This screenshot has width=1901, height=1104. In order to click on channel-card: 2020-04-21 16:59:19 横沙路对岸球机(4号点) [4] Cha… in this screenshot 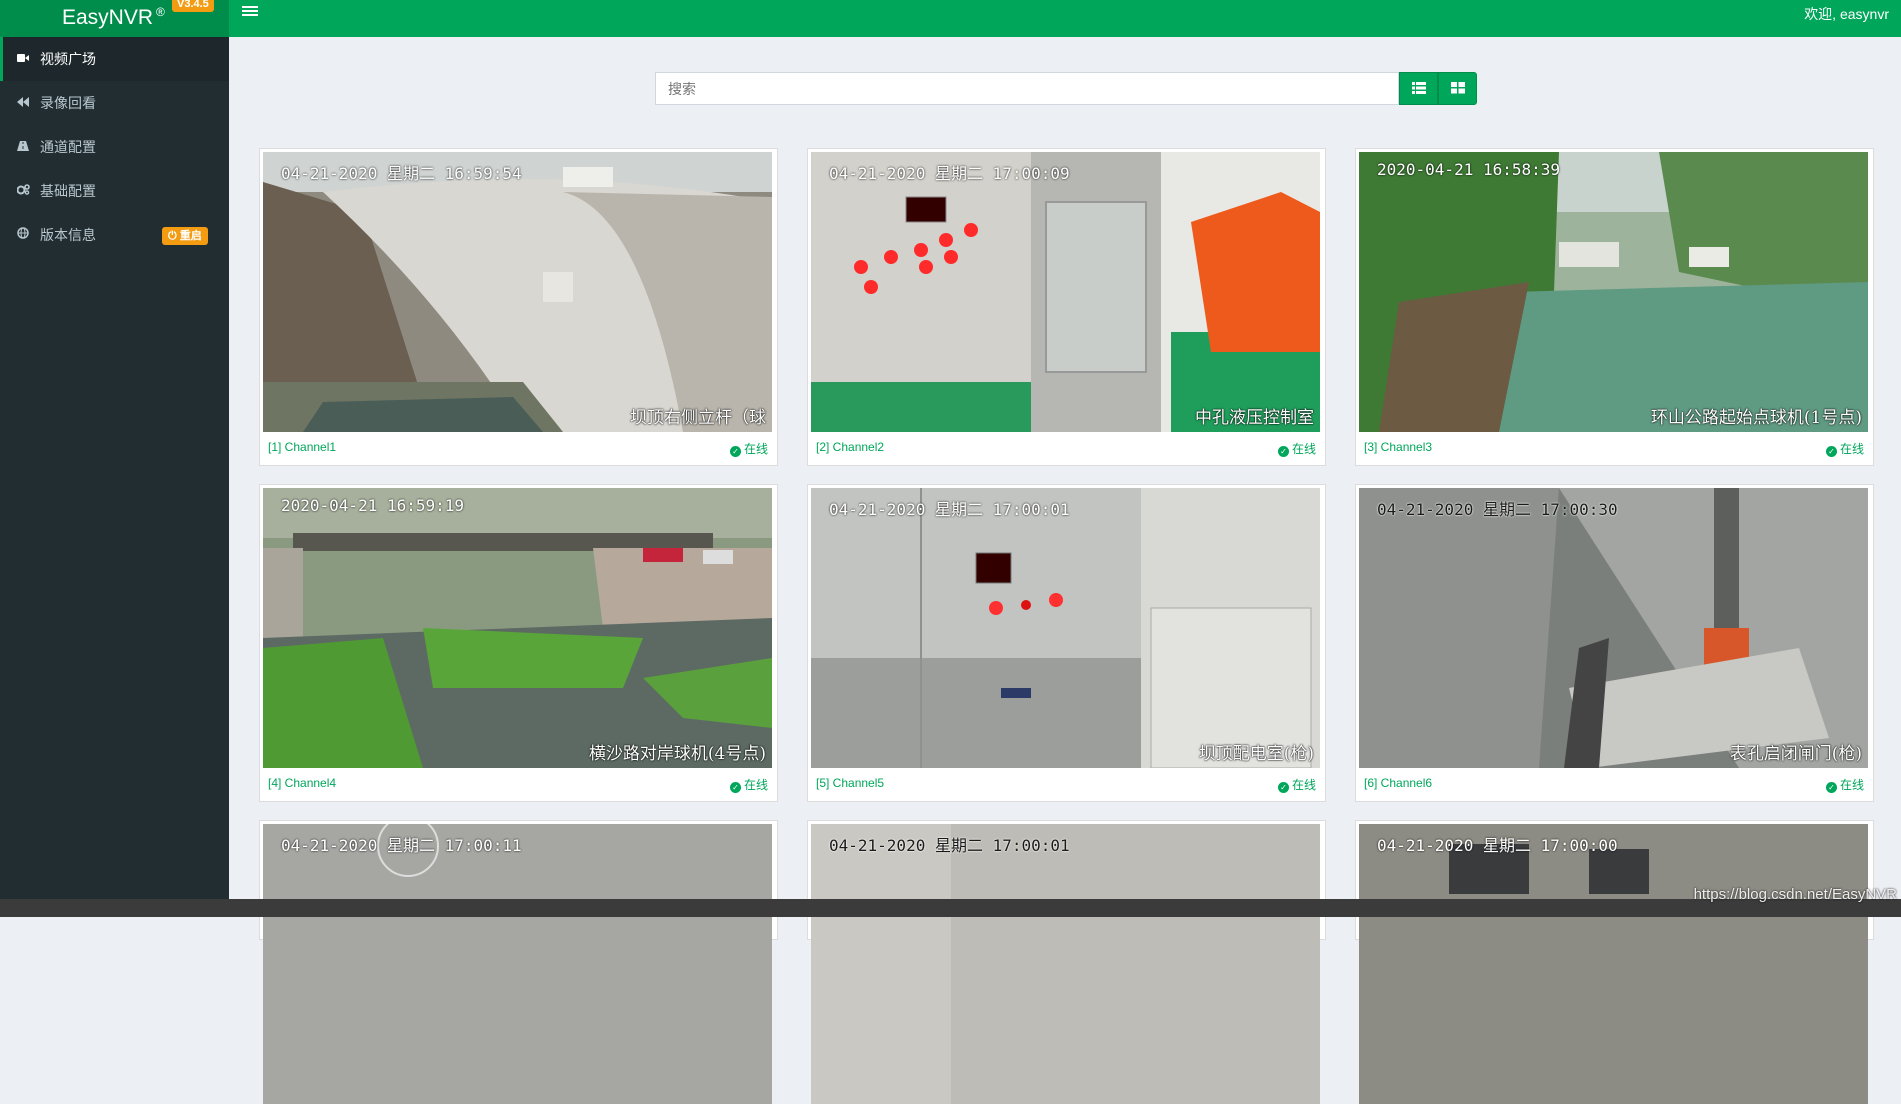, I will do `click(518, 643)`.